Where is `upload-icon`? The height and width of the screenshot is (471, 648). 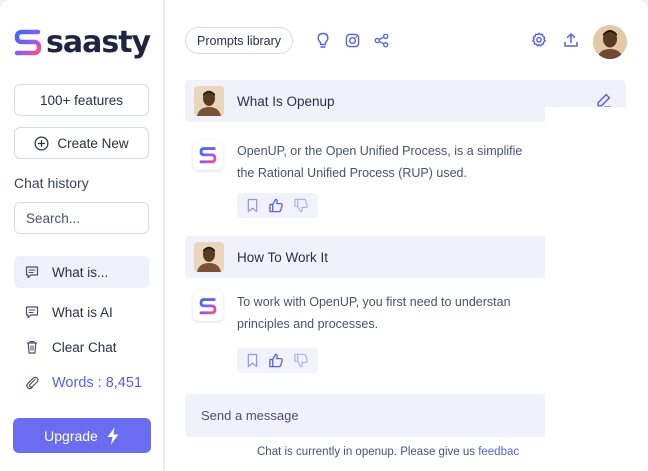 upload-icon is located at coordinates (571, 40).